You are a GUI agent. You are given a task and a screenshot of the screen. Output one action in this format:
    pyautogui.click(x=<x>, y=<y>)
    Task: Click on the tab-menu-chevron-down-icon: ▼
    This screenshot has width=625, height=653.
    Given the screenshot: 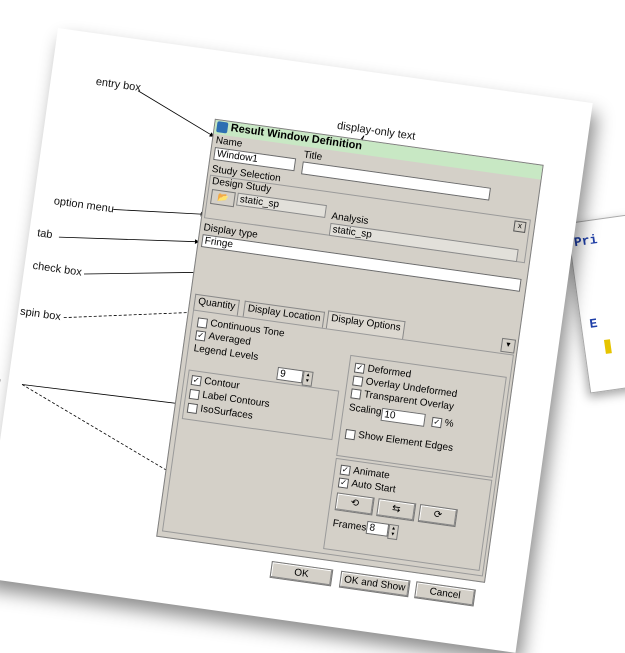 What is the action you would take?
    pyautogui.click(x=508, y=345)
    